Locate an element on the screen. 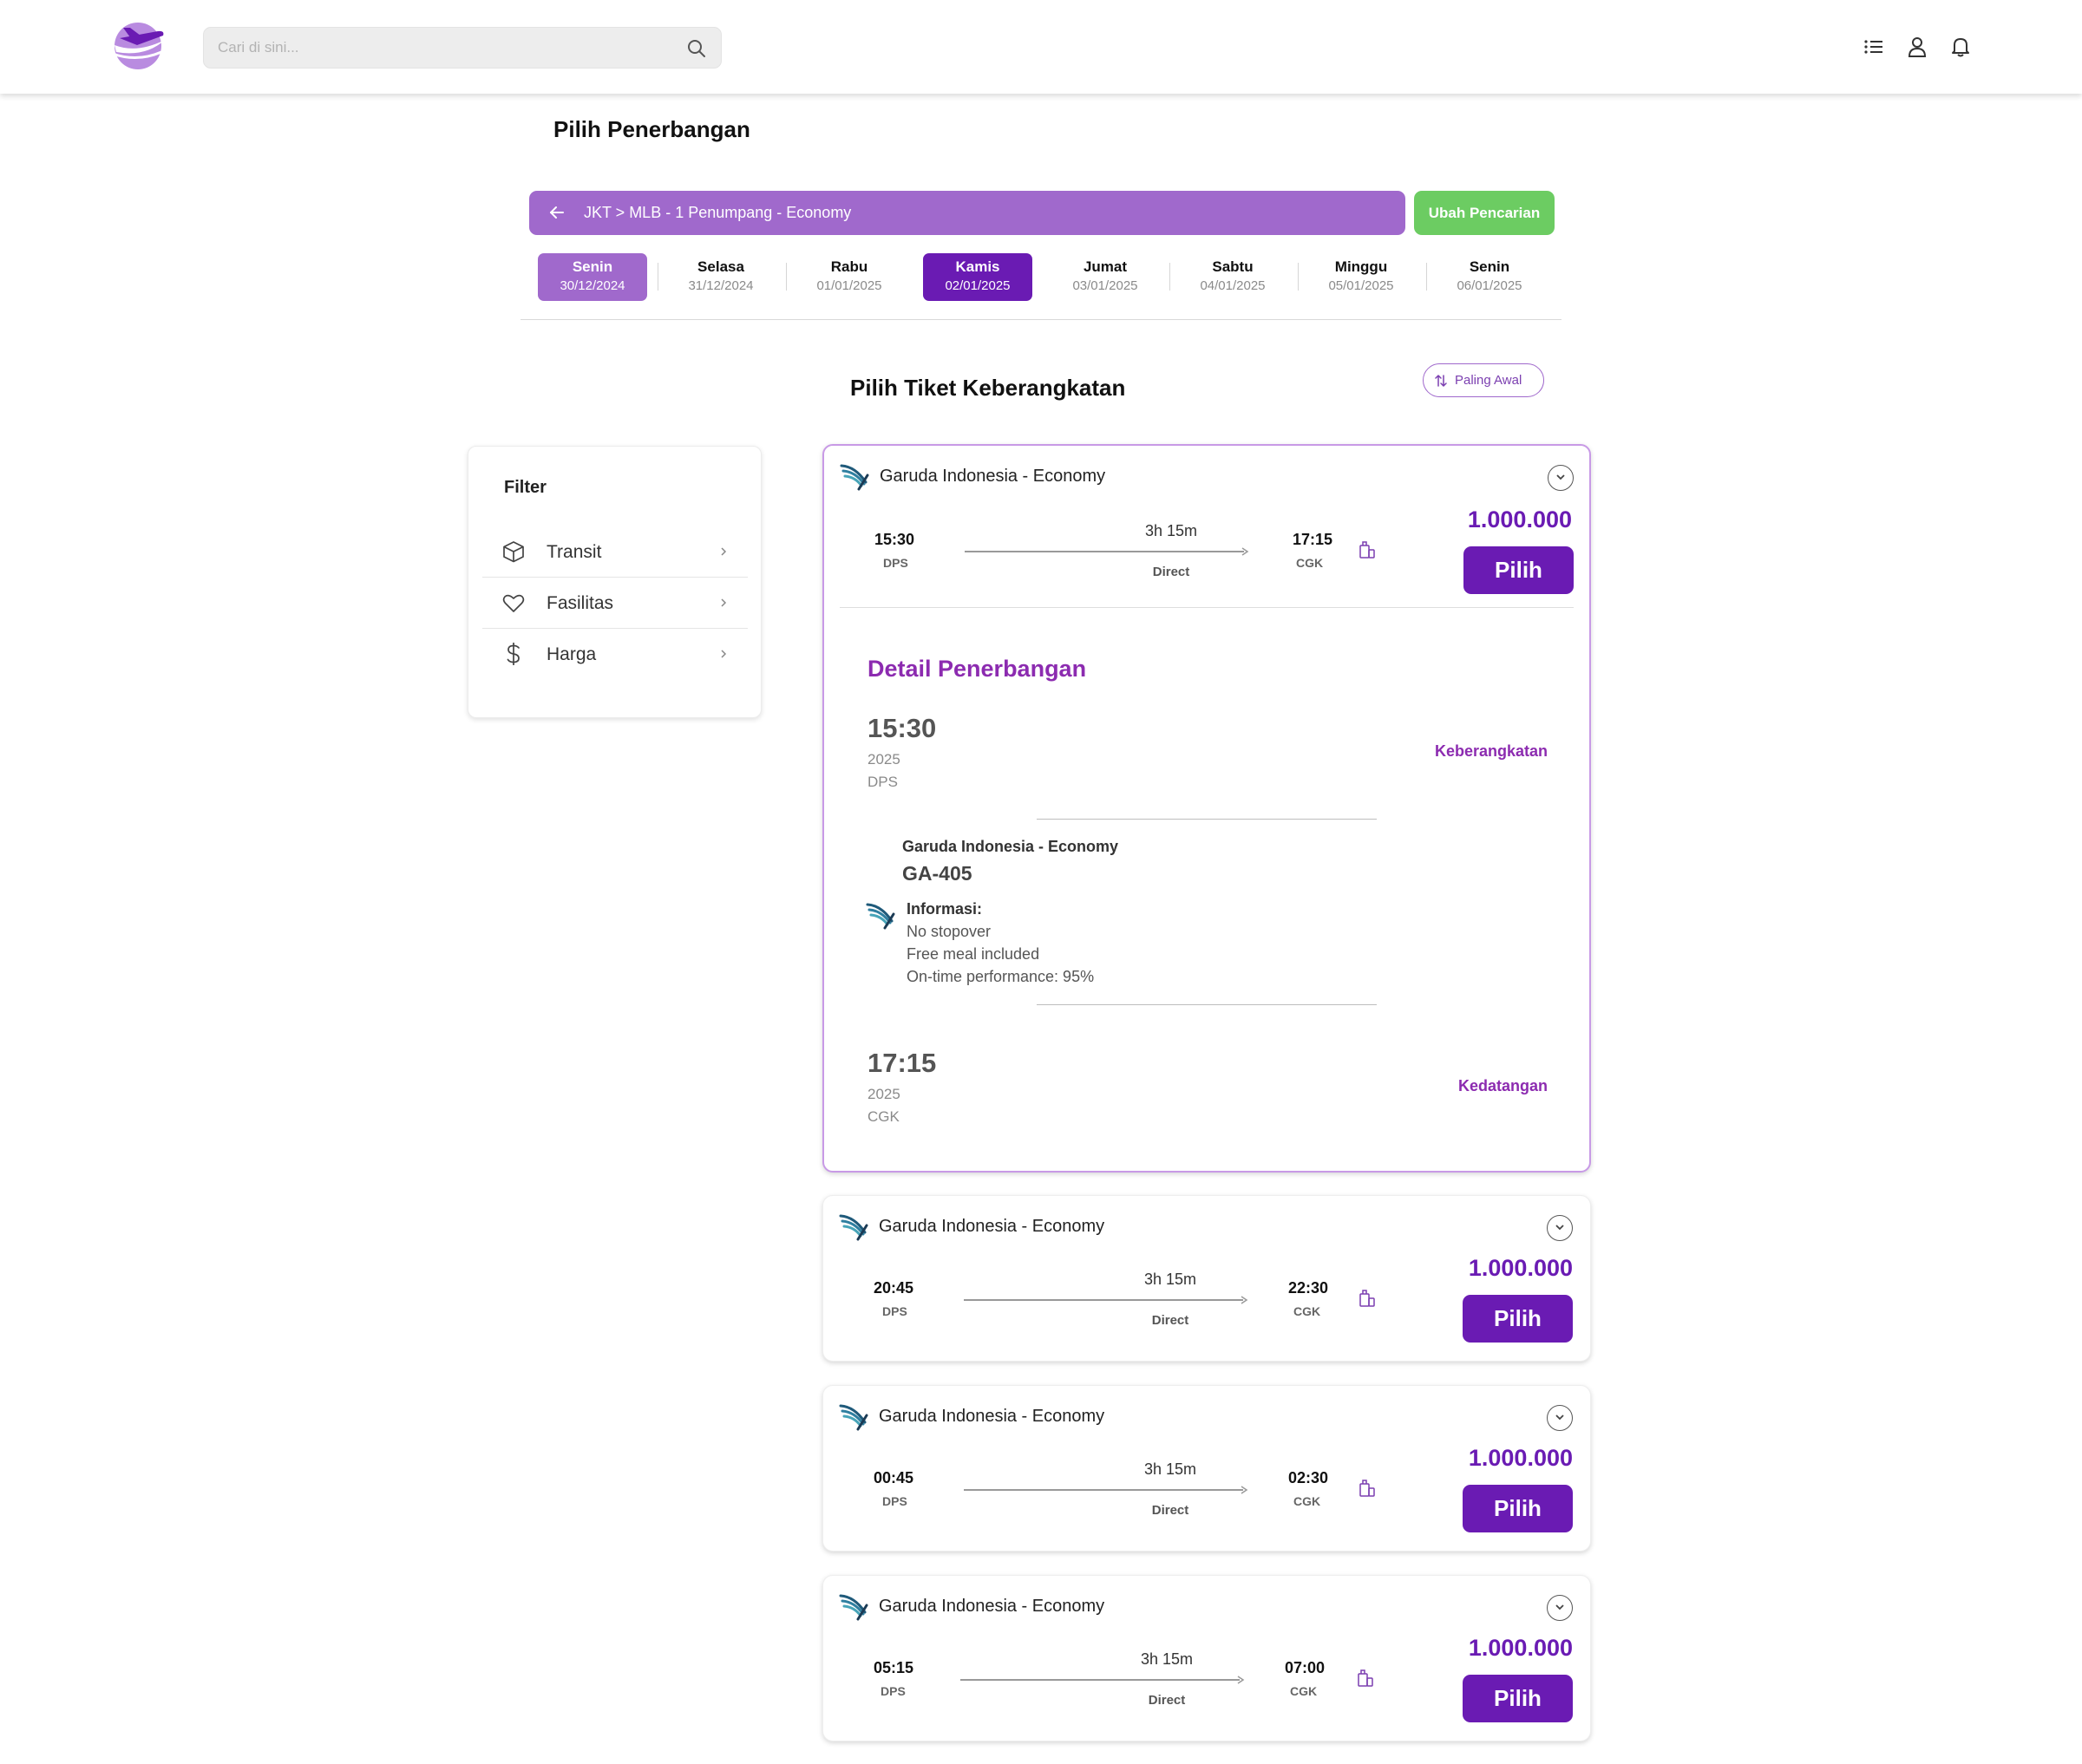 This screenshot has width=2082, height=1764. departure-code: DPS is located at coordinates (896, 563).